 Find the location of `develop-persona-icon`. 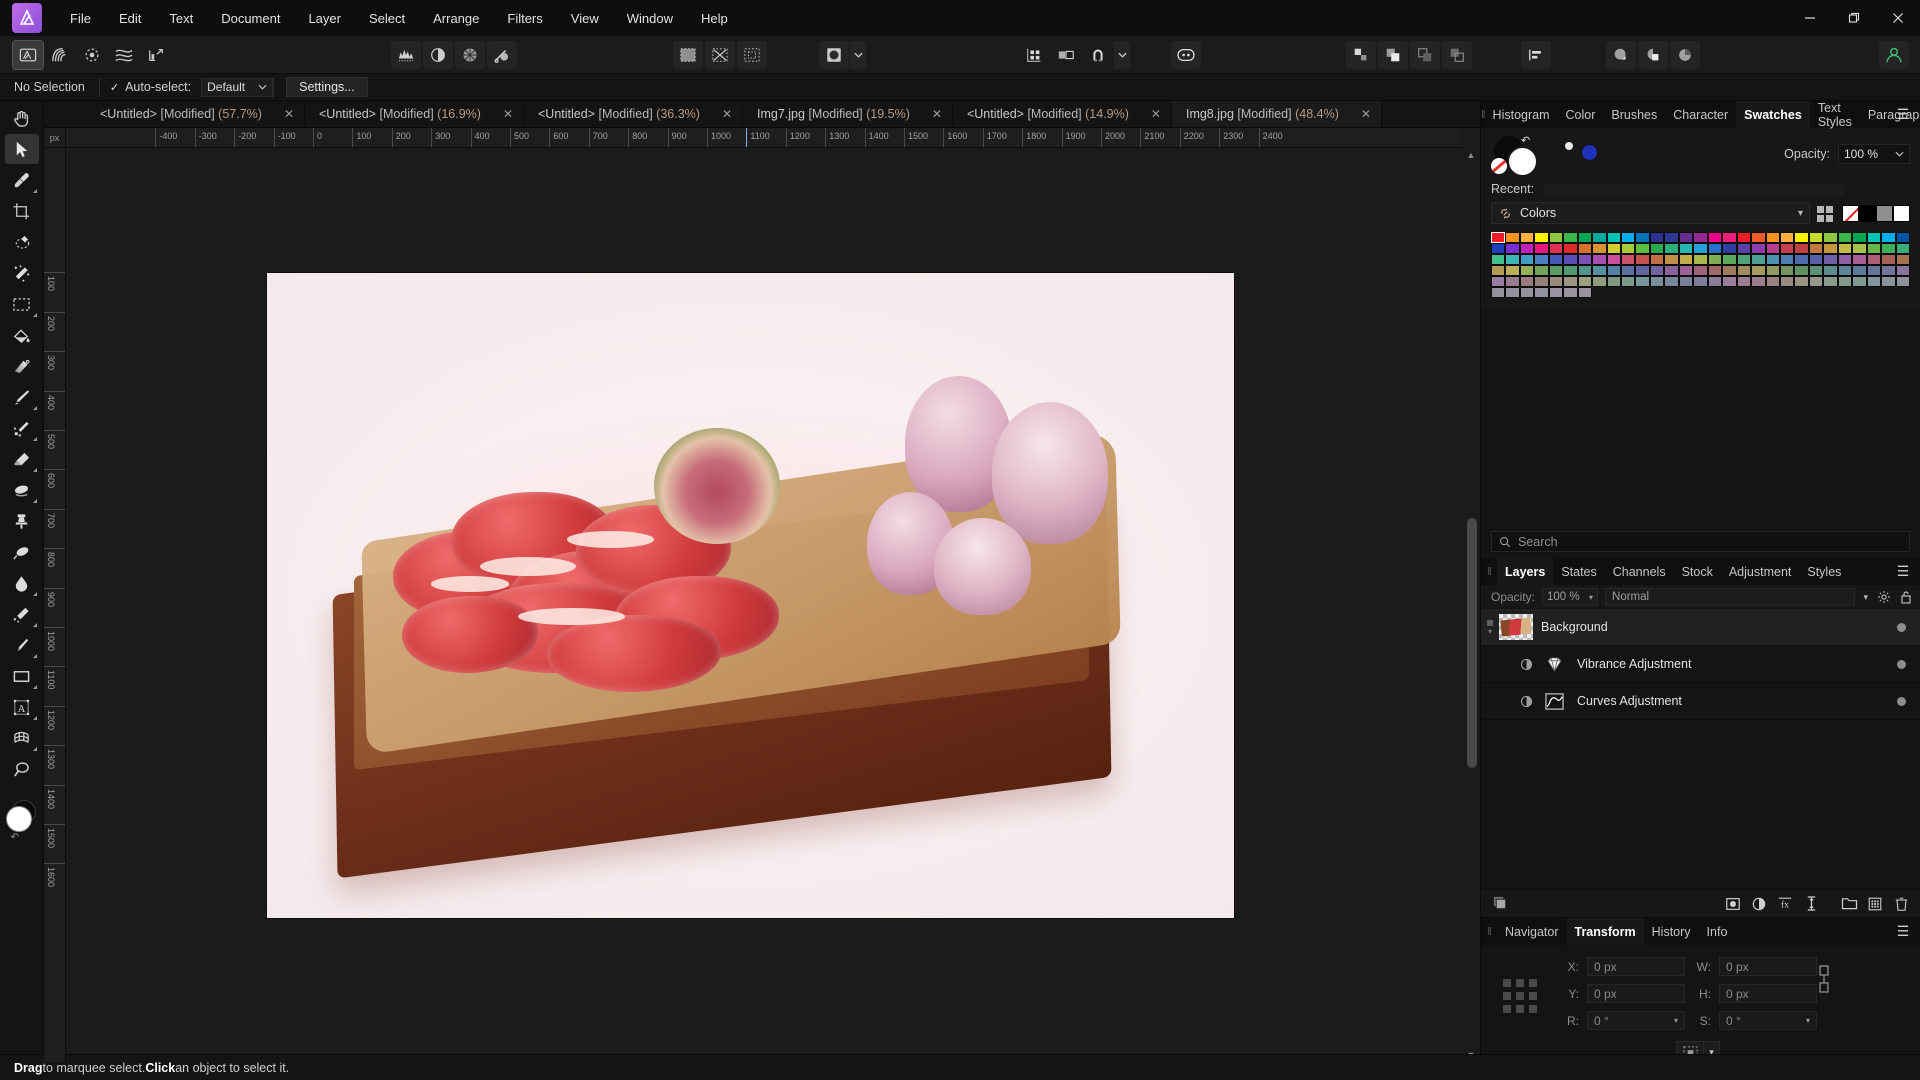

develop-persona-icon is located at coordinates (92, 55).